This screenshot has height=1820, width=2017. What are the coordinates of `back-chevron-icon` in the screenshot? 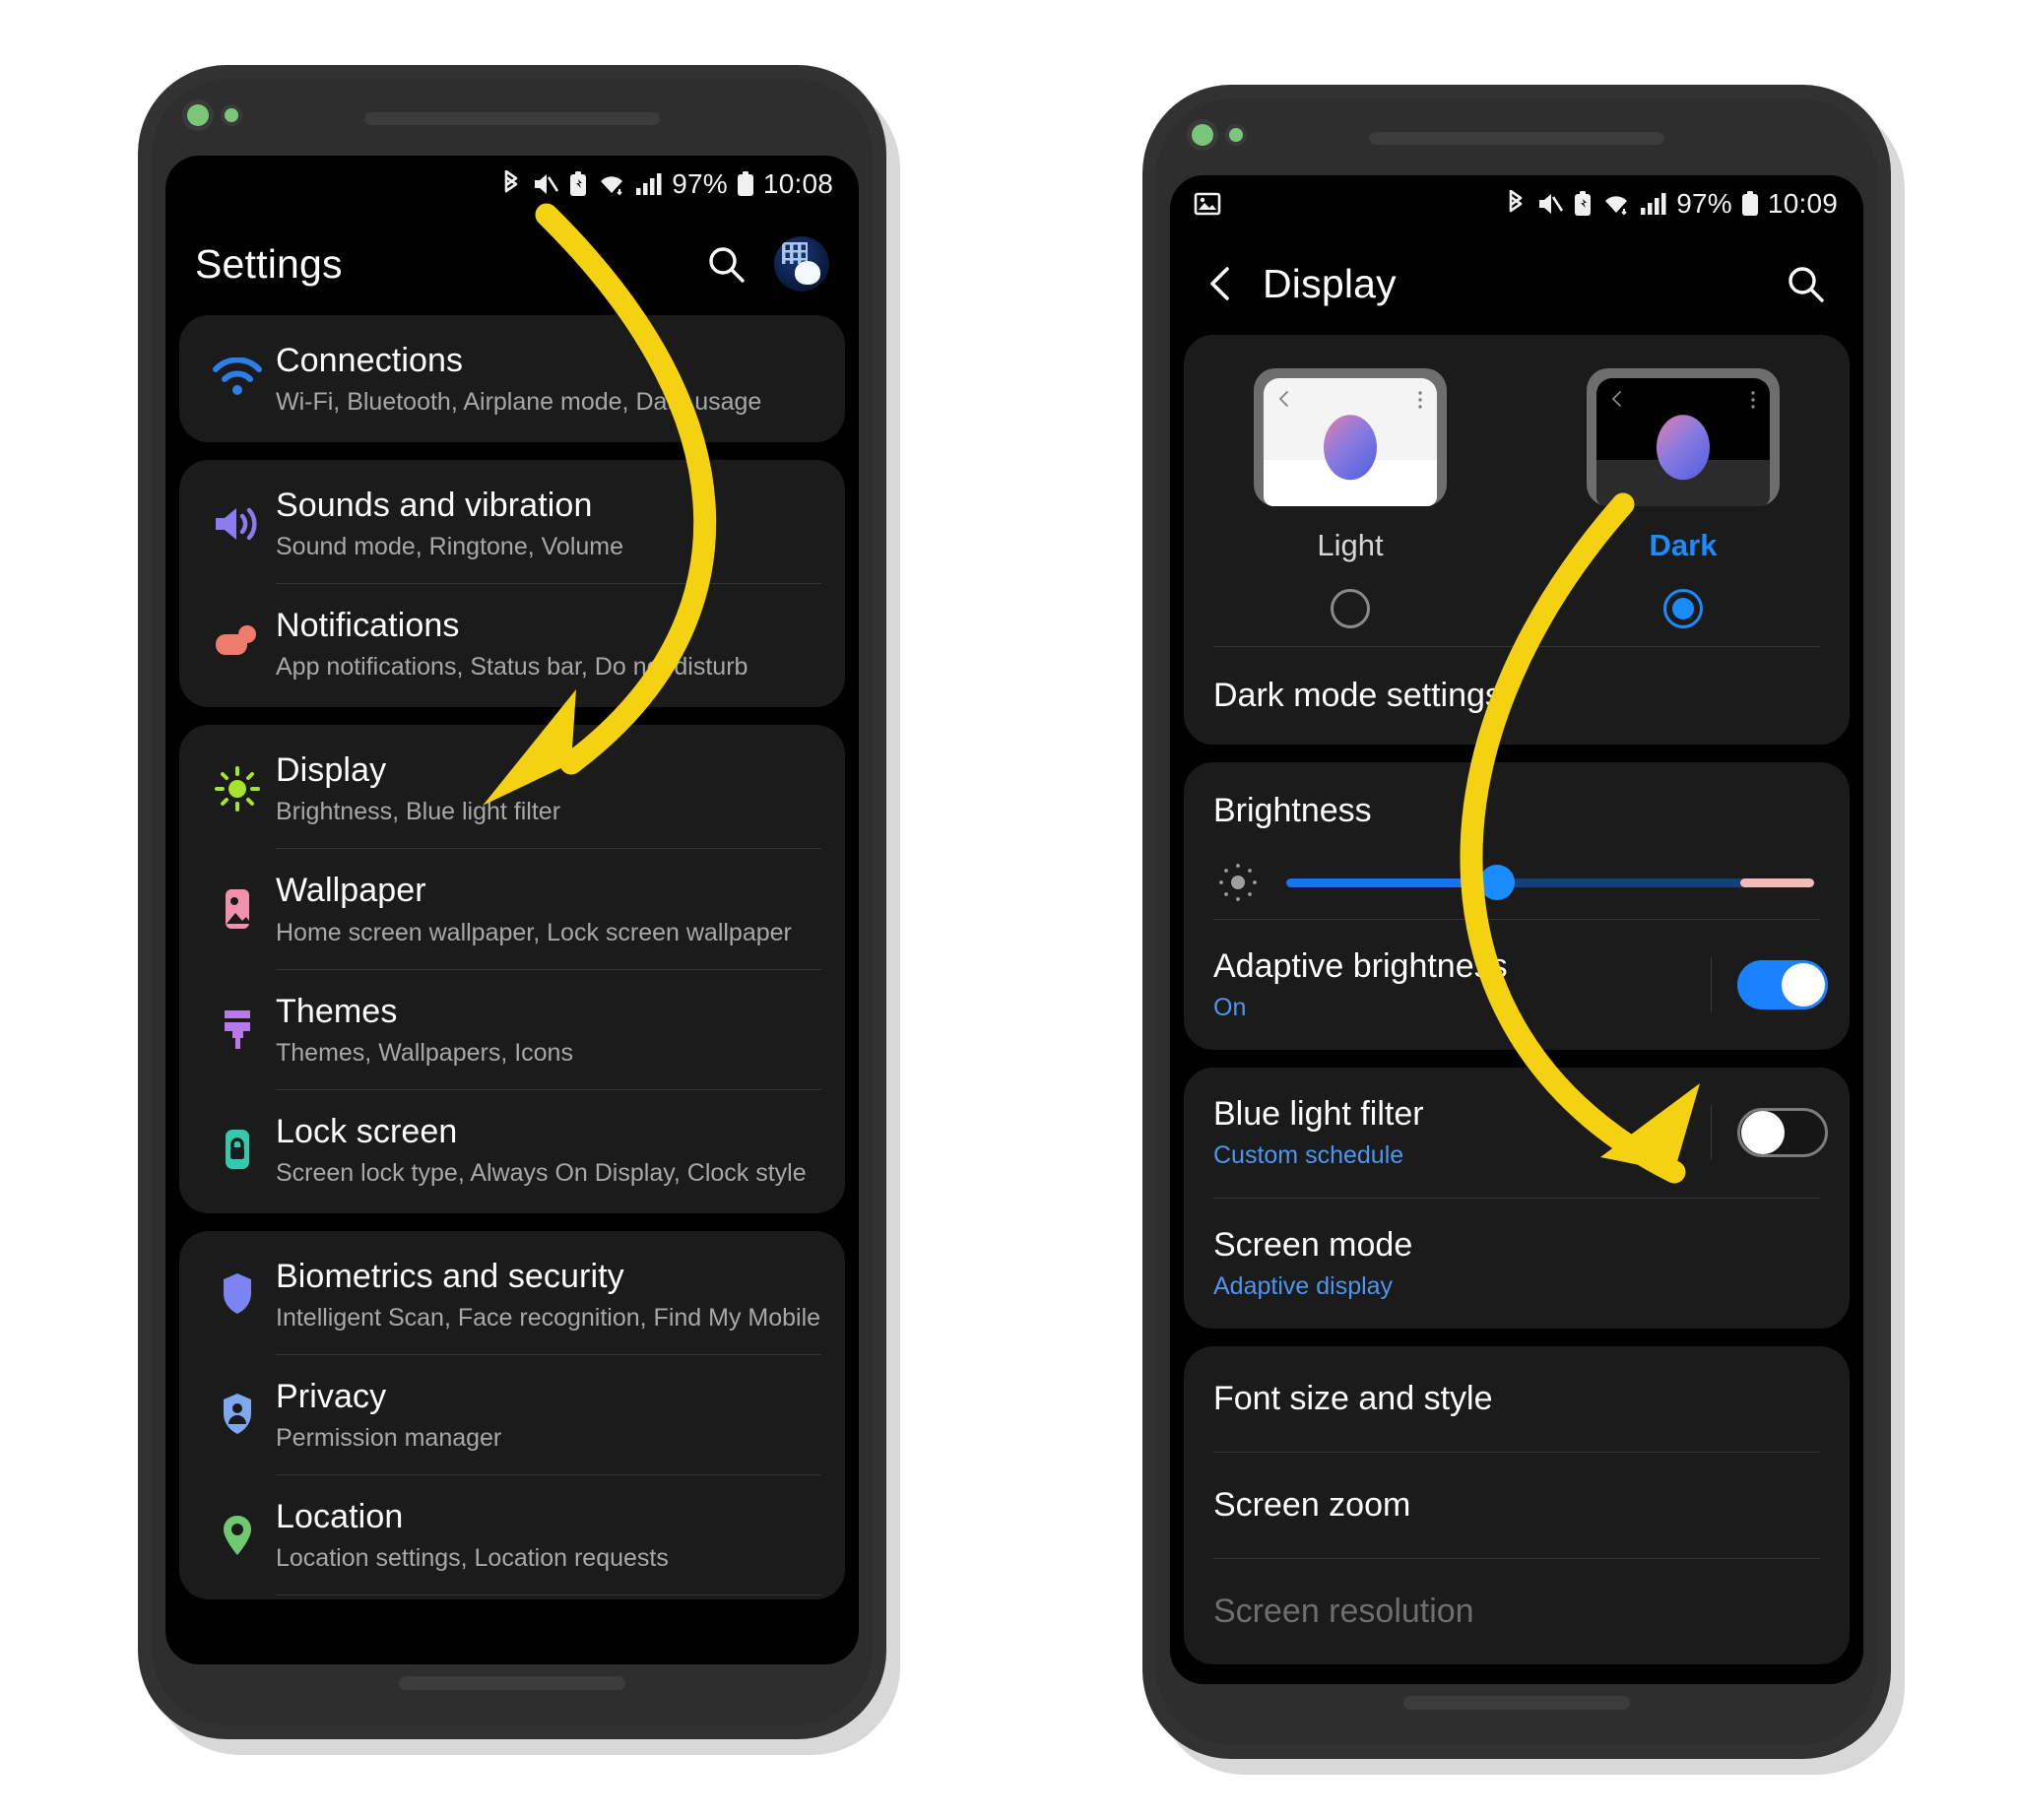 It's located at (1221, 283).